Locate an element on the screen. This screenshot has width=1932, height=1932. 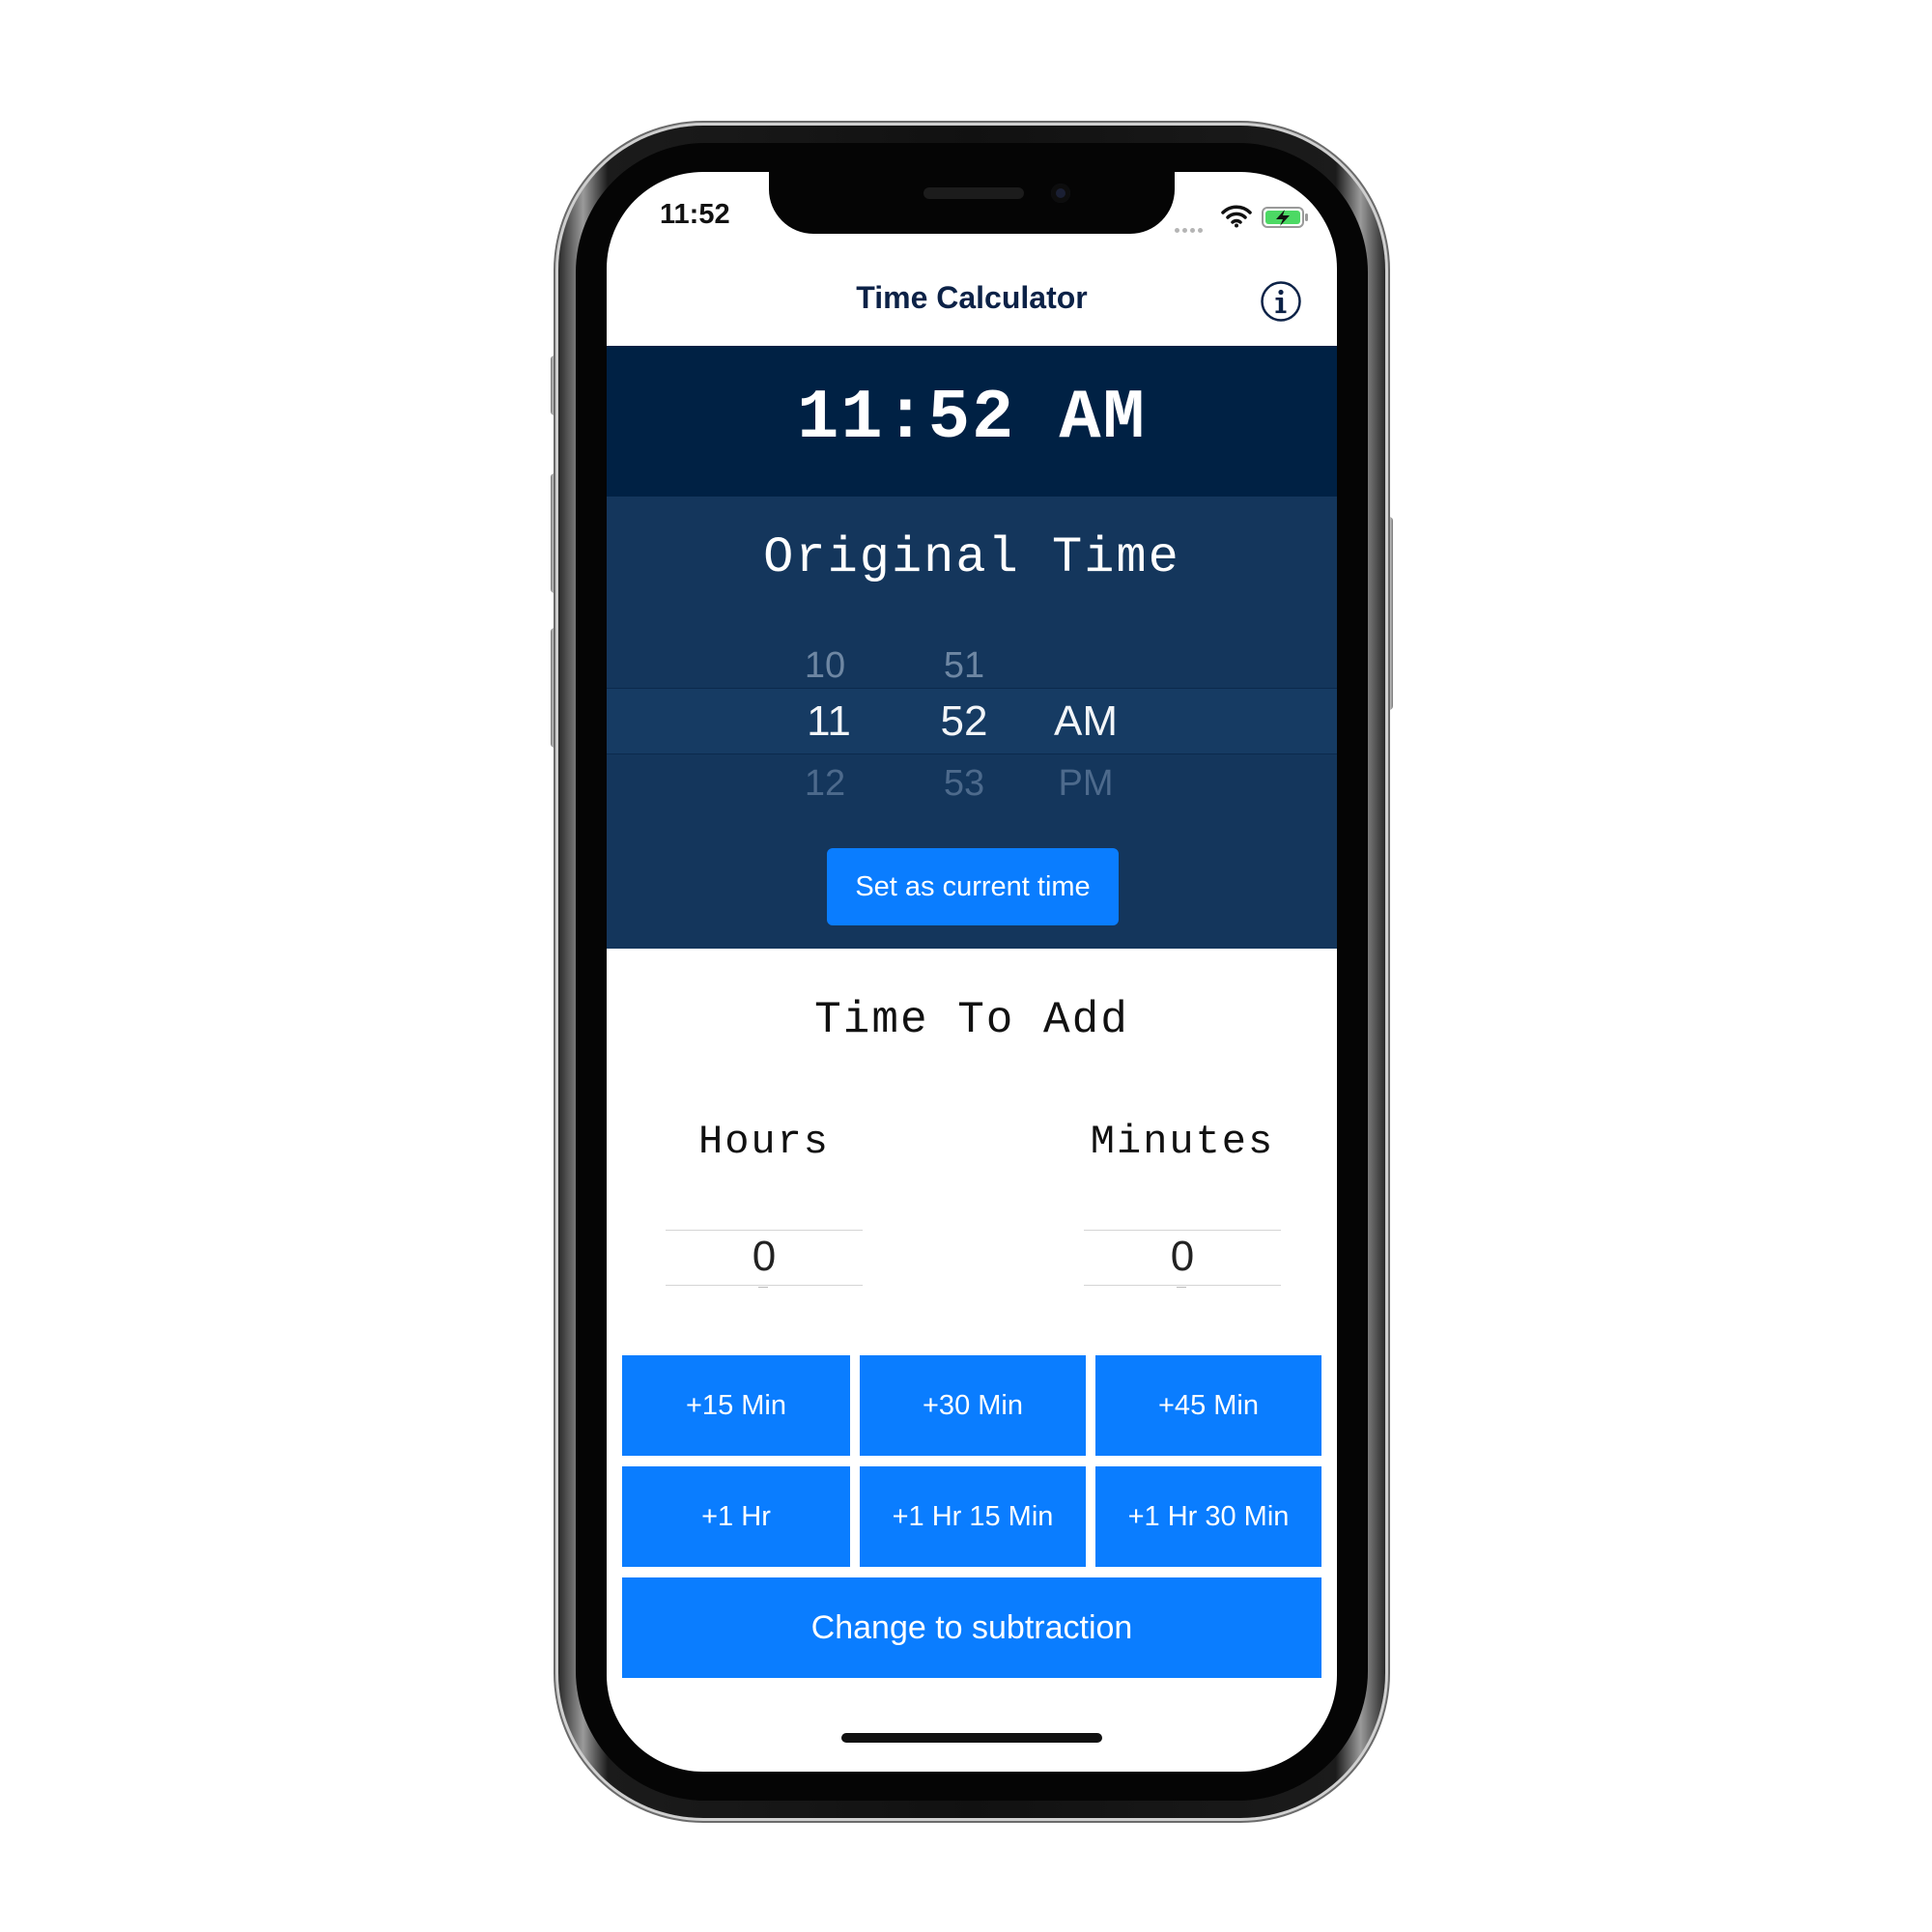
add-30-min-button: +30 Min is located at coordinates (973, 1405).